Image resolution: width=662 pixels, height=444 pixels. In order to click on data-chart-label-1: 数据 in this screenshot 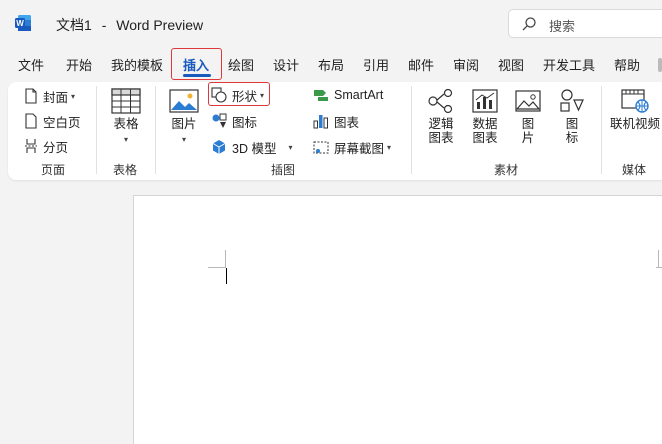, I will do `click(485, 124)`.